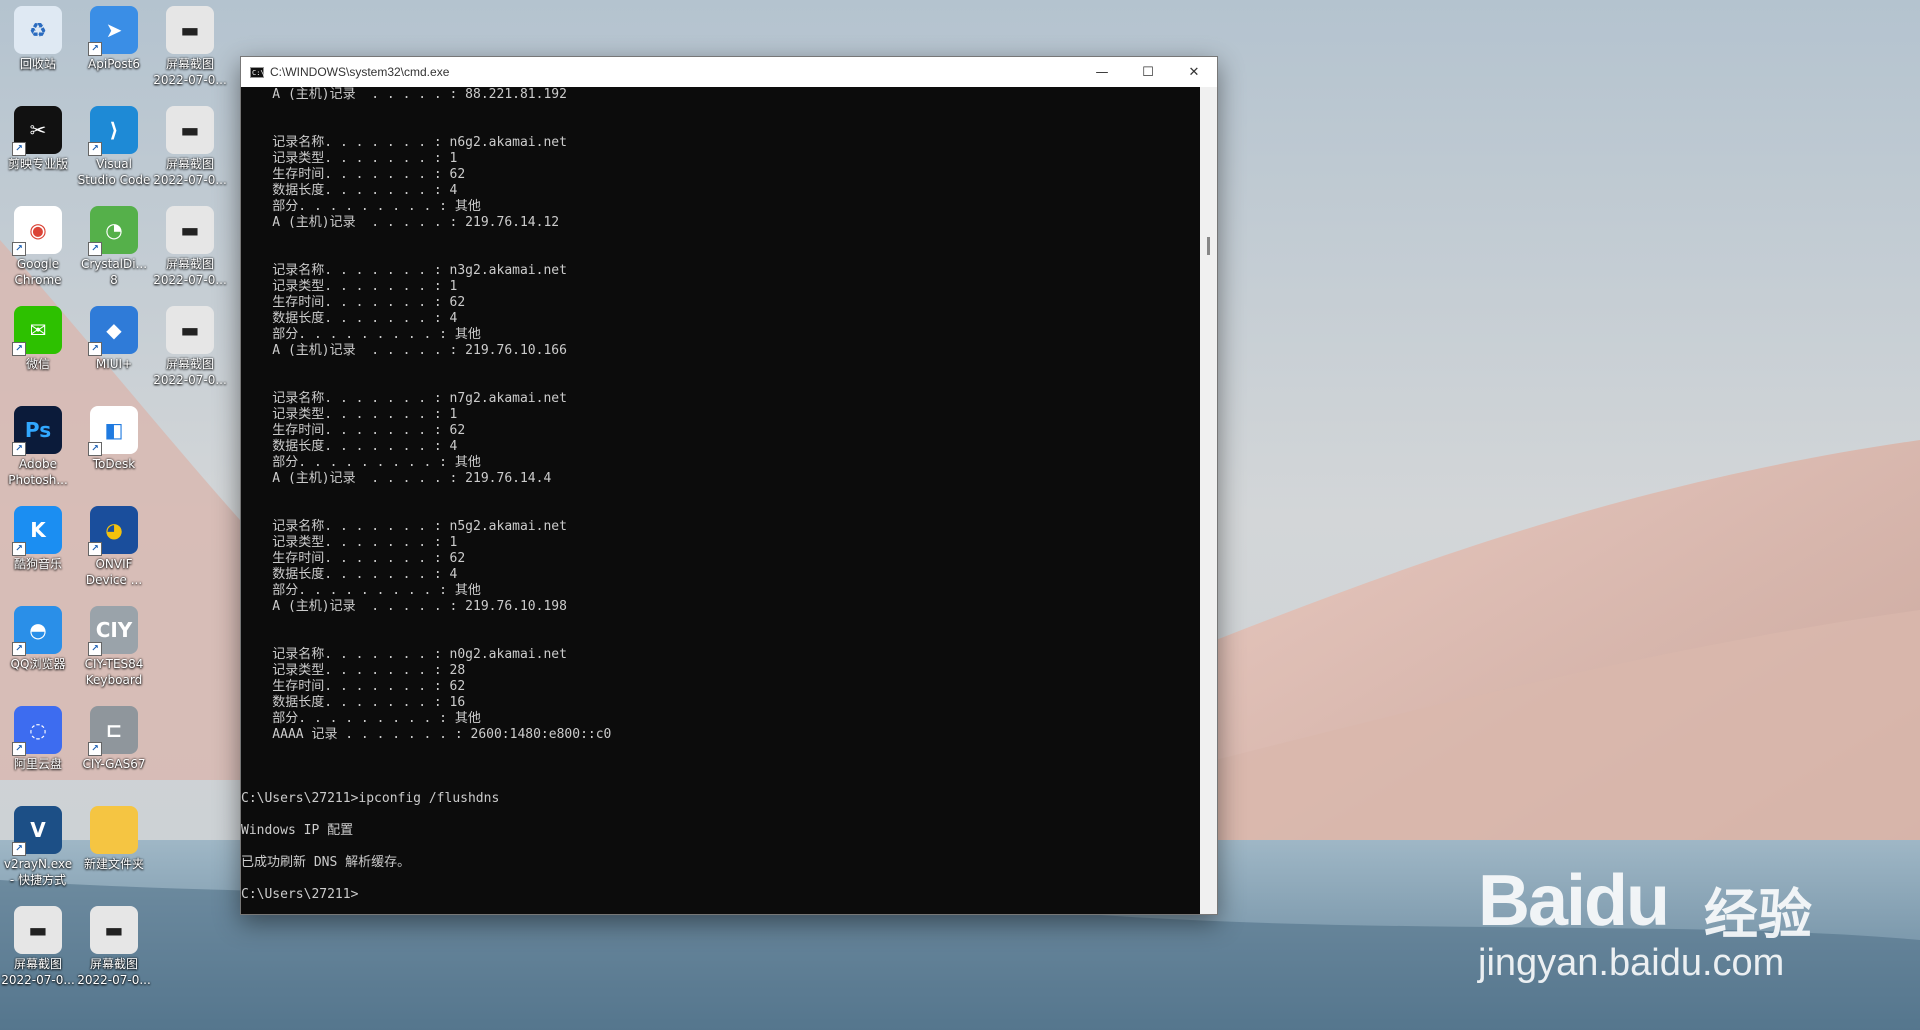 Image resolution: width=1920 pixels, height=1030 pixels. Describe the element at coordinates (1102, 72) in the screenshot. I see `minimize-button: —` at that location.